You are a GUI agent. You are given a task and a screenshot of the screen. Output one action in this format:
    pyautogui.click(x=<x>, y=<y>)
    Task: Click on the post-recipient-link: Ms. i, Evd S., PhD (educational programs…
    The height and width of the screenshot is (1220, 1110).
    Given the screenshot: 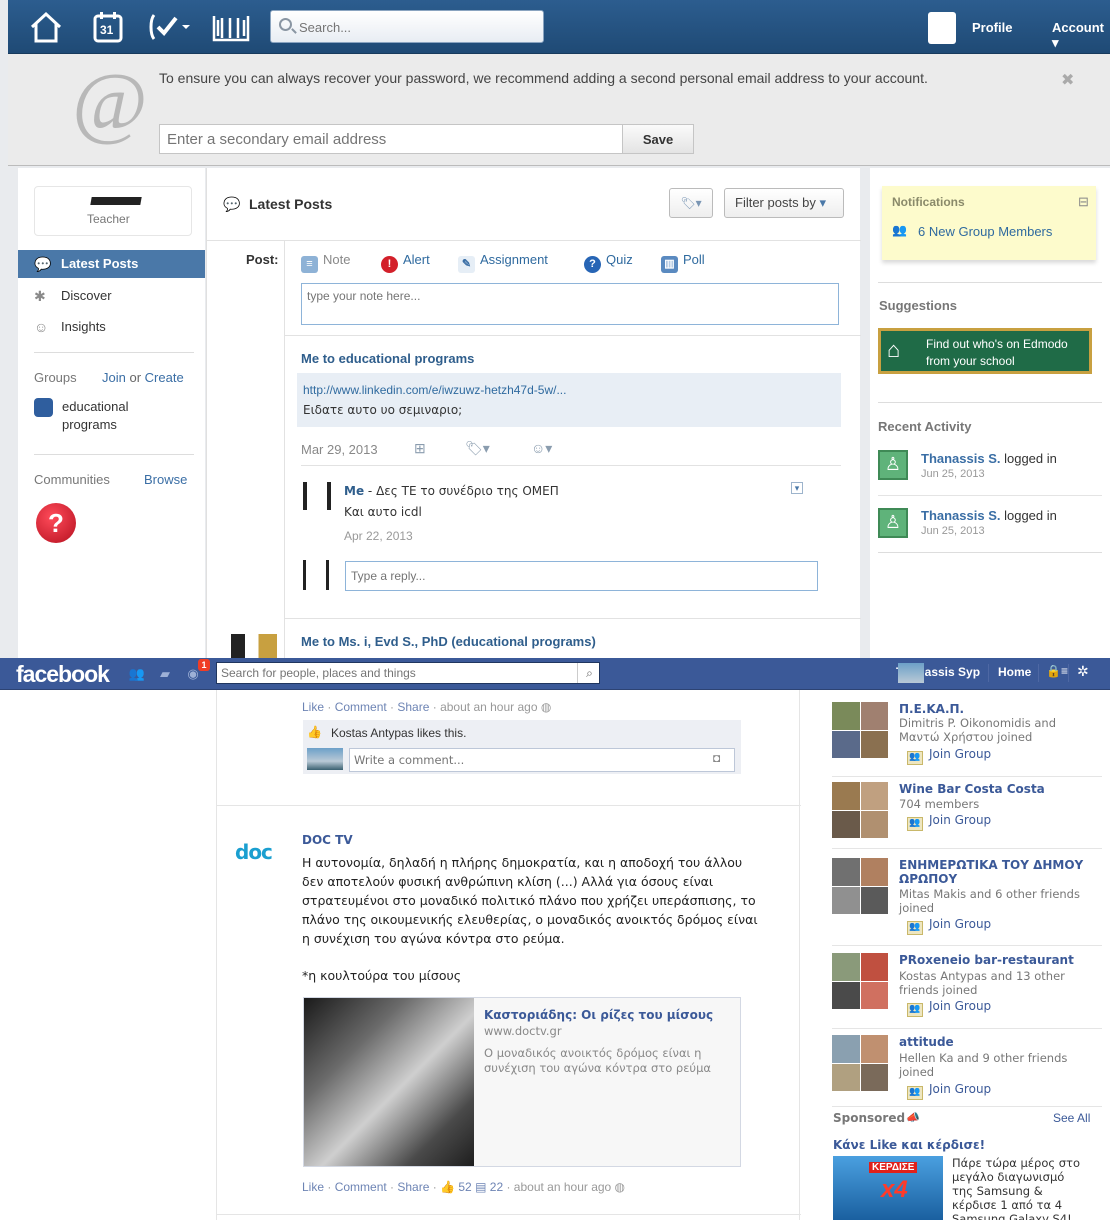 What is the action you would take?
    pyautogui.click(x=467, y=641)
    